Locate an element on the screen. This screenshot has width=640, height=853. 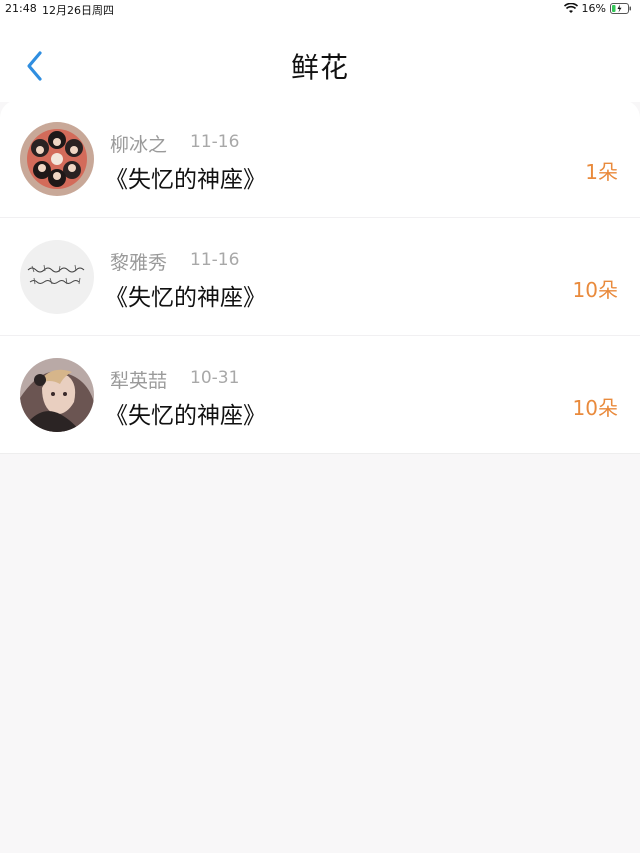
list-item: 犁英喆 10-31 《失忆的神座》 10朵 is located at coordinates (320, 395).